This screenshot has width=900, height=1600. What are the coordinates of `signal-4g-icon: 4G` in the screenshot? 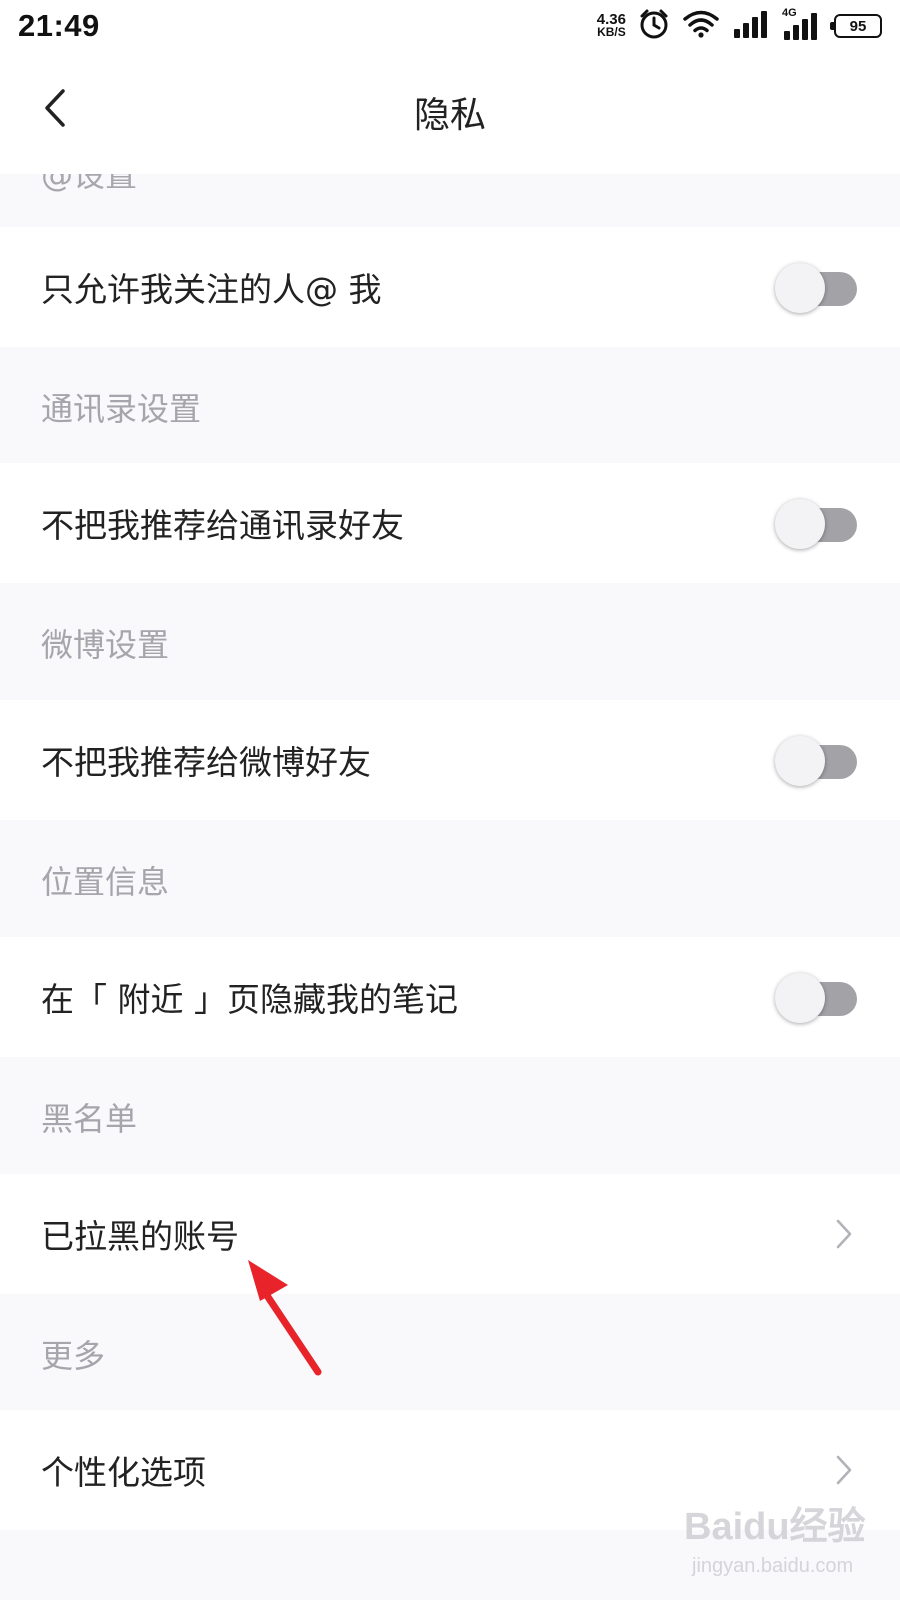 It's located at (802, 24).